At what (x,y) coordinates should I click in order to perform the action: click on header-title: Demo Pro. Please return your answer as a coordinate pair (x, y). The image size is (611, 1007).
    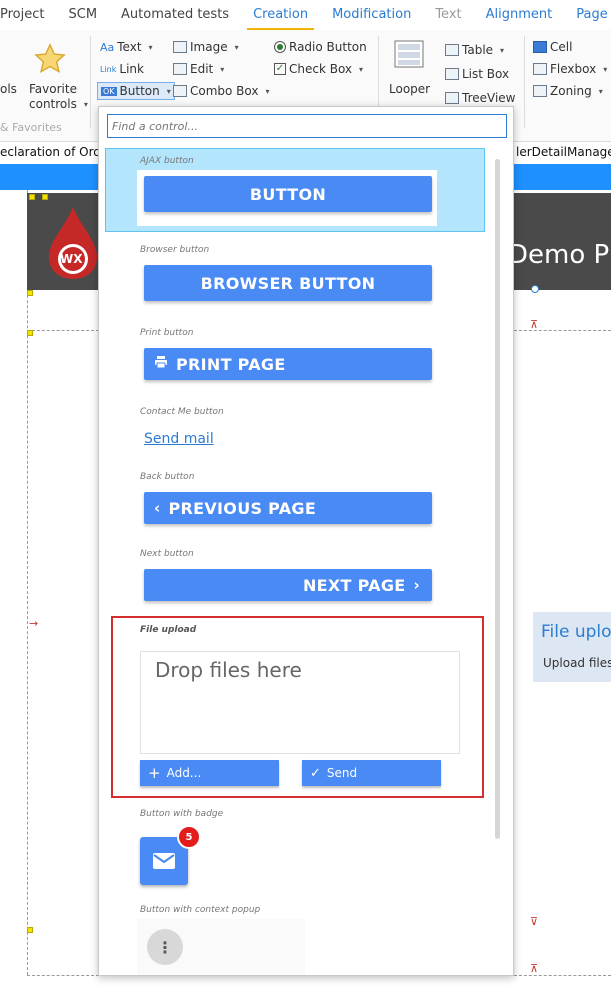
    Looking at the image, I should click on (559, 255).